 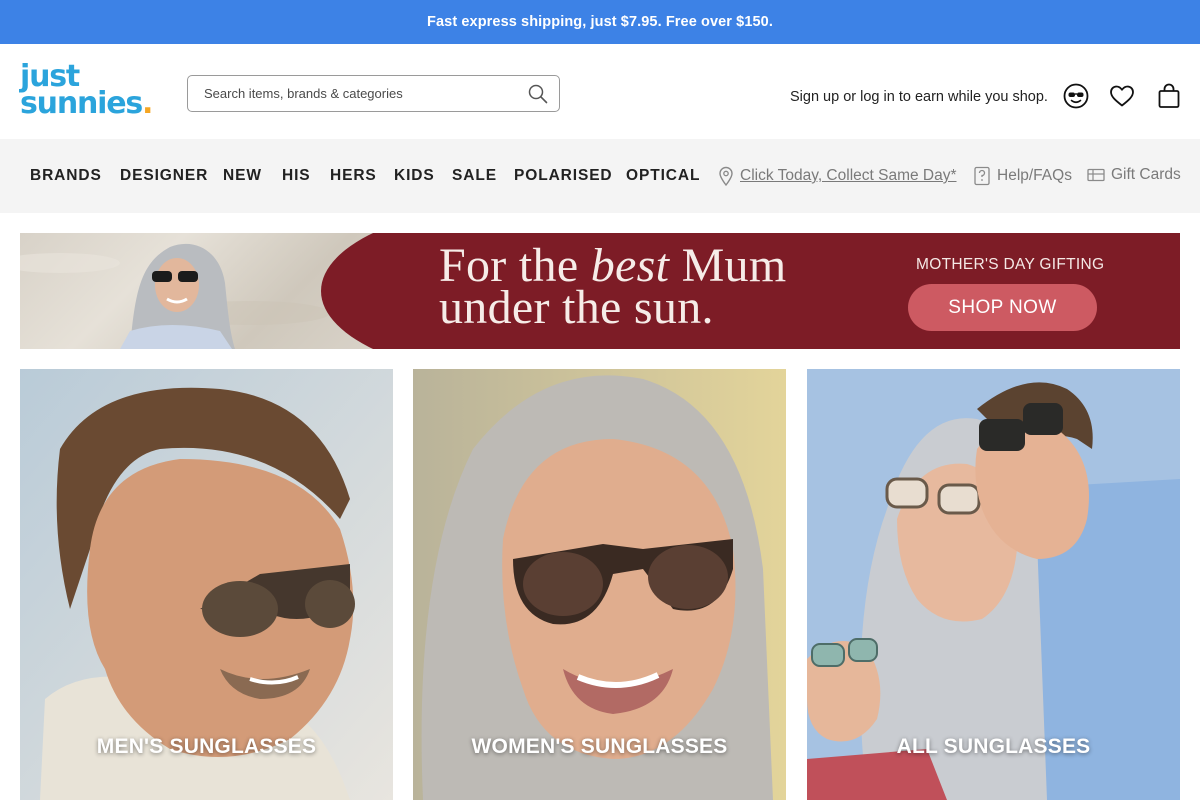 I want to click on shop-now-button: SHOP NOW, so click(x=1002, y=307).